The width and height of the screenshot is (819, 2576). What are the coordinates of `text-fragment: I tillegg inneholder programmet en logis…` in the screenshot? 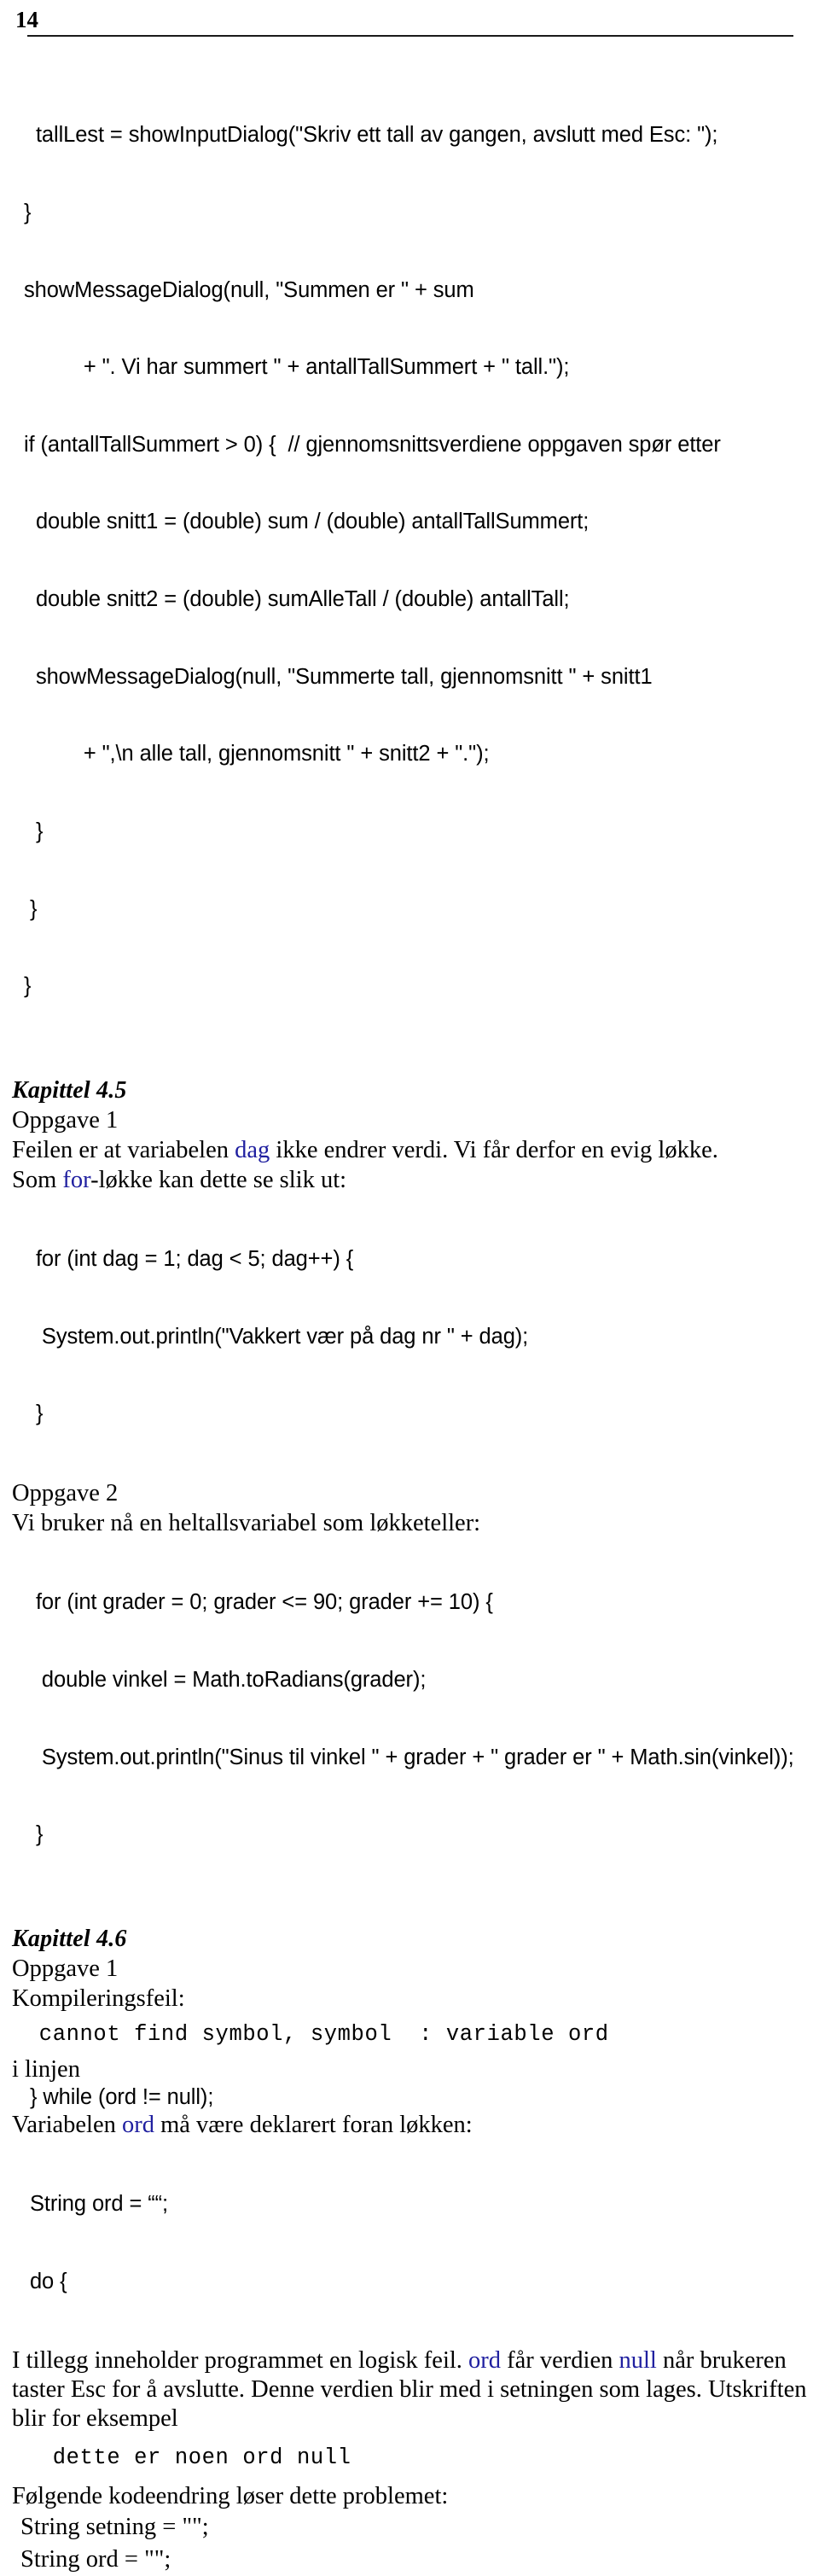 It's located at (241, 2360).